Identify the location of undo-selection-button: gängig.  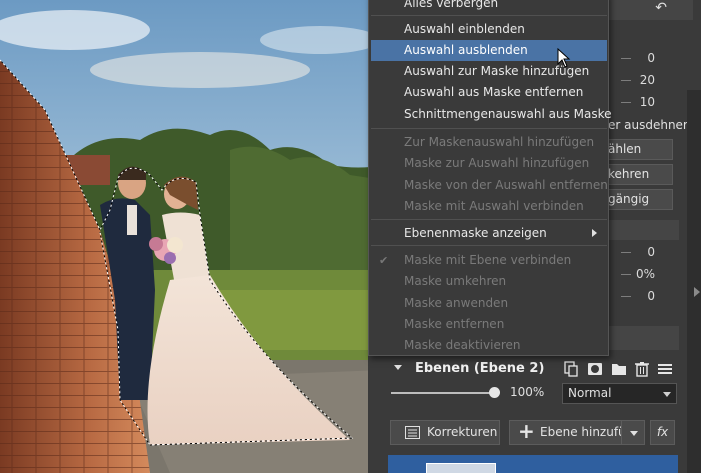
(639, 199).